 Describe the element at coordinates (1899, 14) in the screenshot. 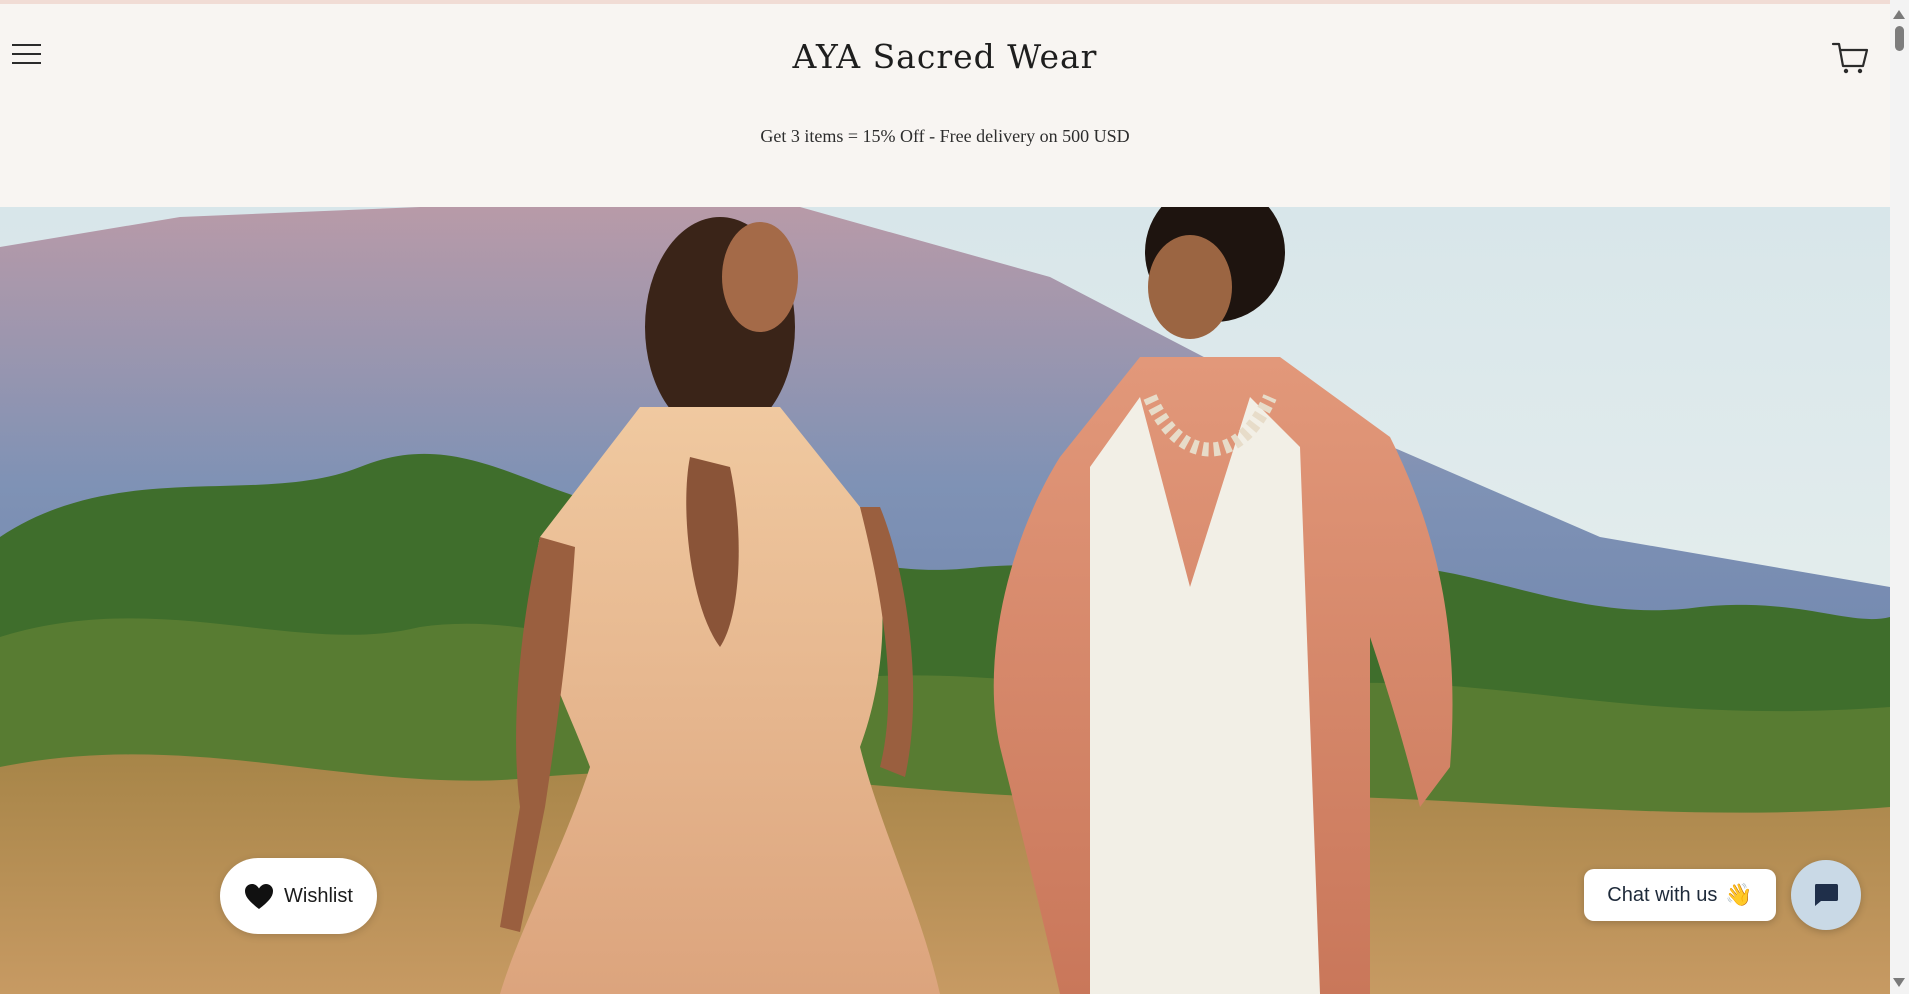

I see `scroll-up-arrow-icon` at that location.